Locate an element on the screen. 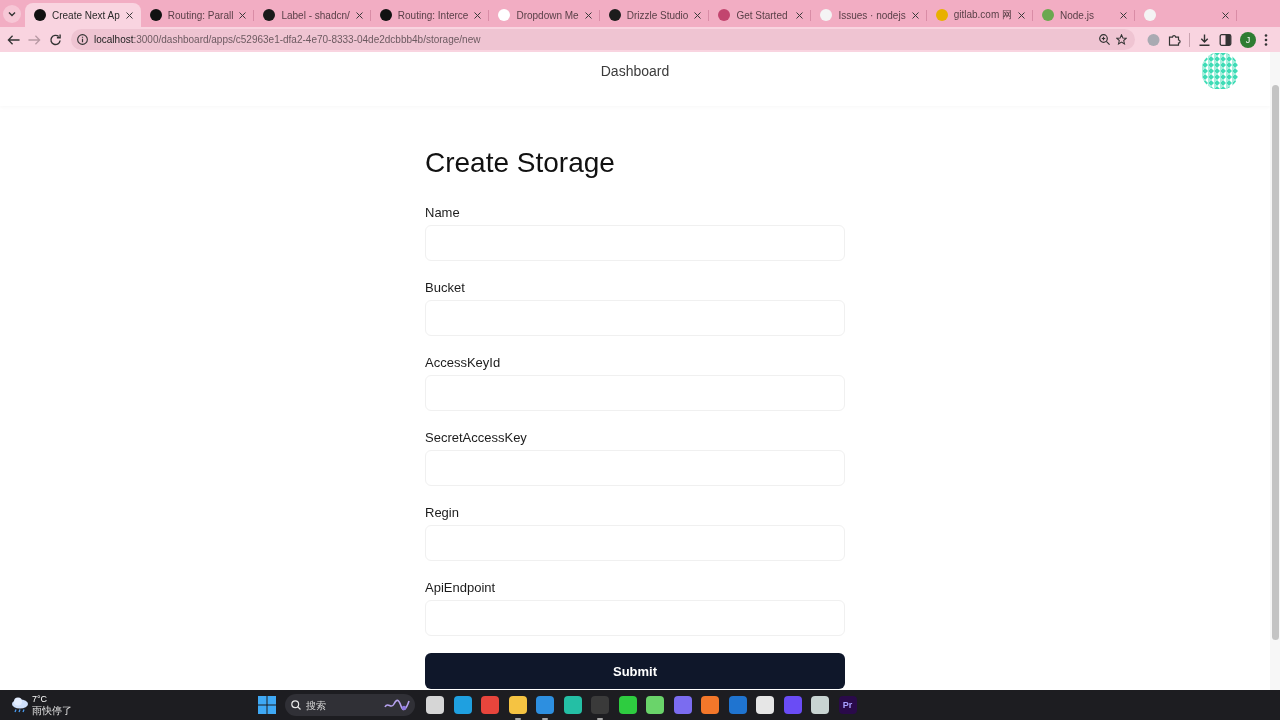 The height and width of the screenshot is (720, 1280). browser-tab: Issues · nodejs is located at coordinates (869, 15).